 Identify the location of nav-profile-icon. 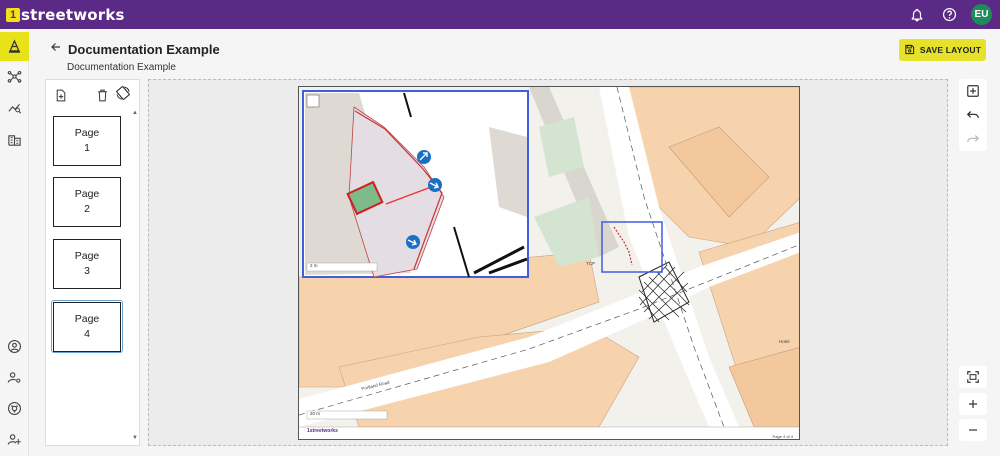
(14, 346).